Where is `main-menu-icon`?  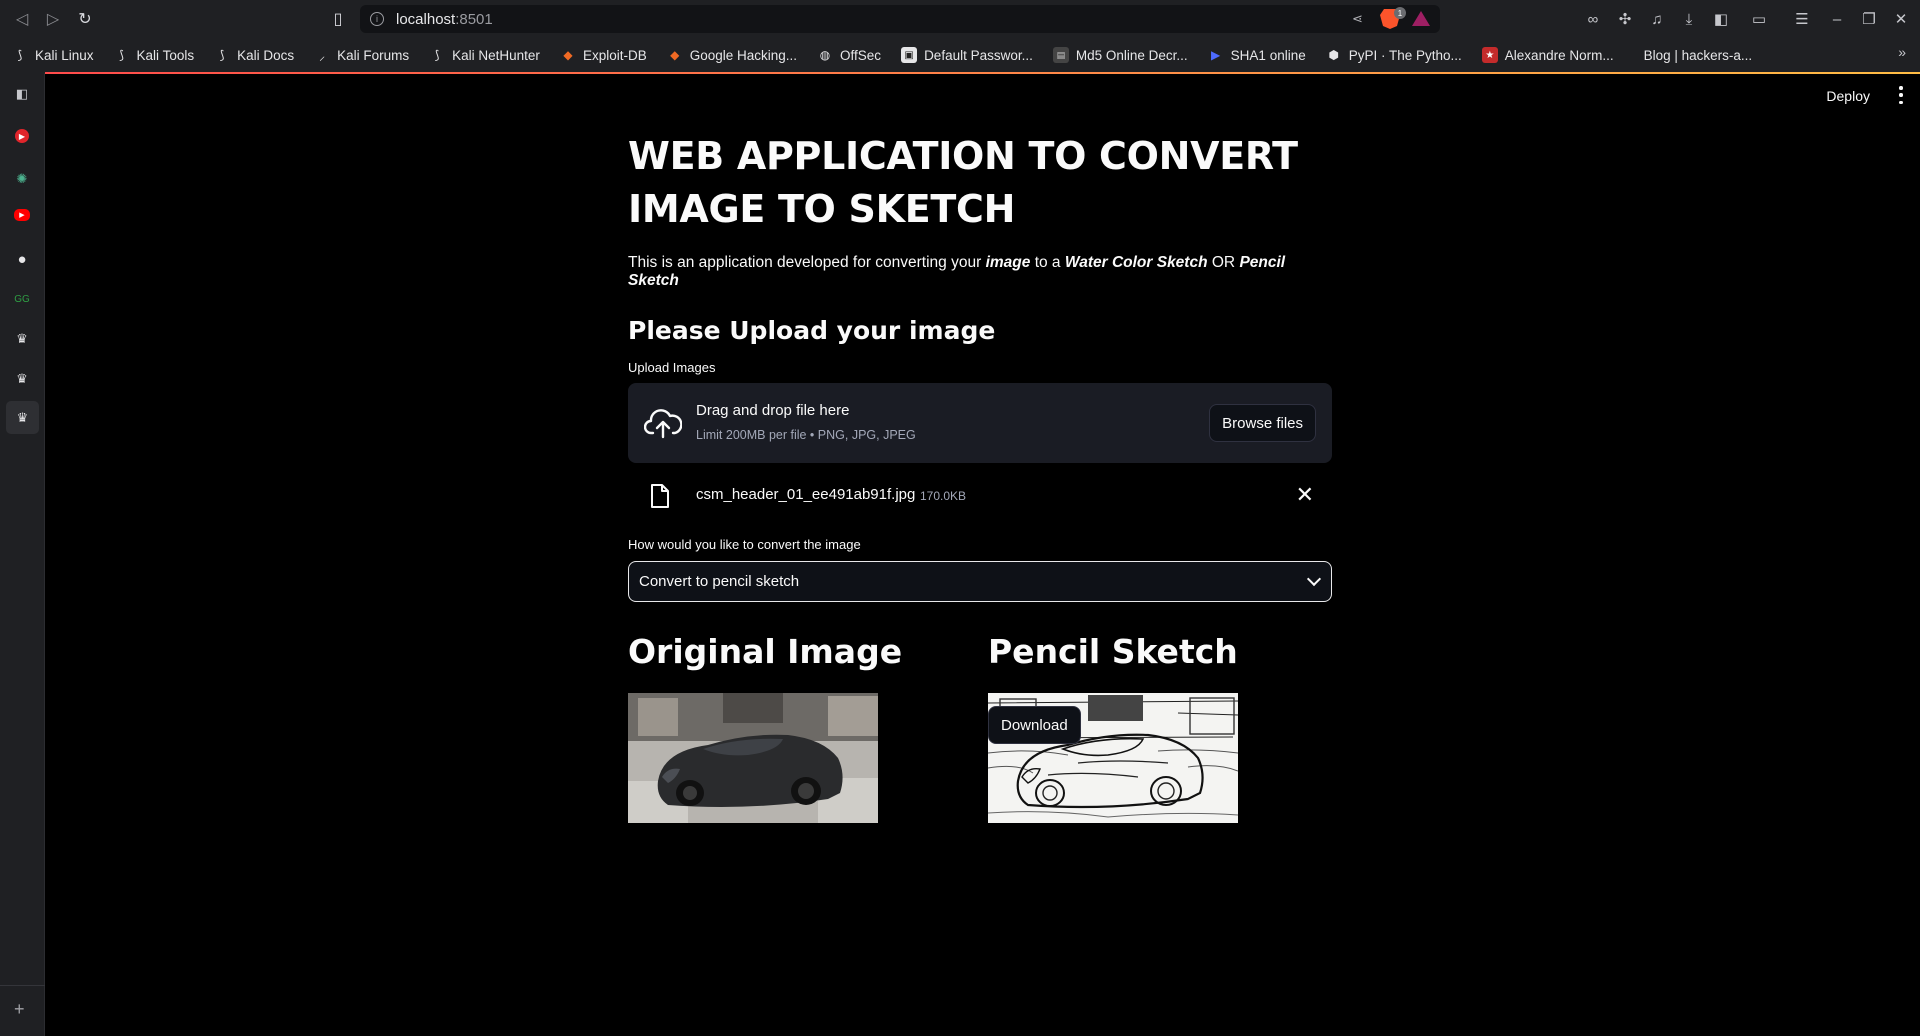 main-menu-icon is located at coordinates (1901, 95).